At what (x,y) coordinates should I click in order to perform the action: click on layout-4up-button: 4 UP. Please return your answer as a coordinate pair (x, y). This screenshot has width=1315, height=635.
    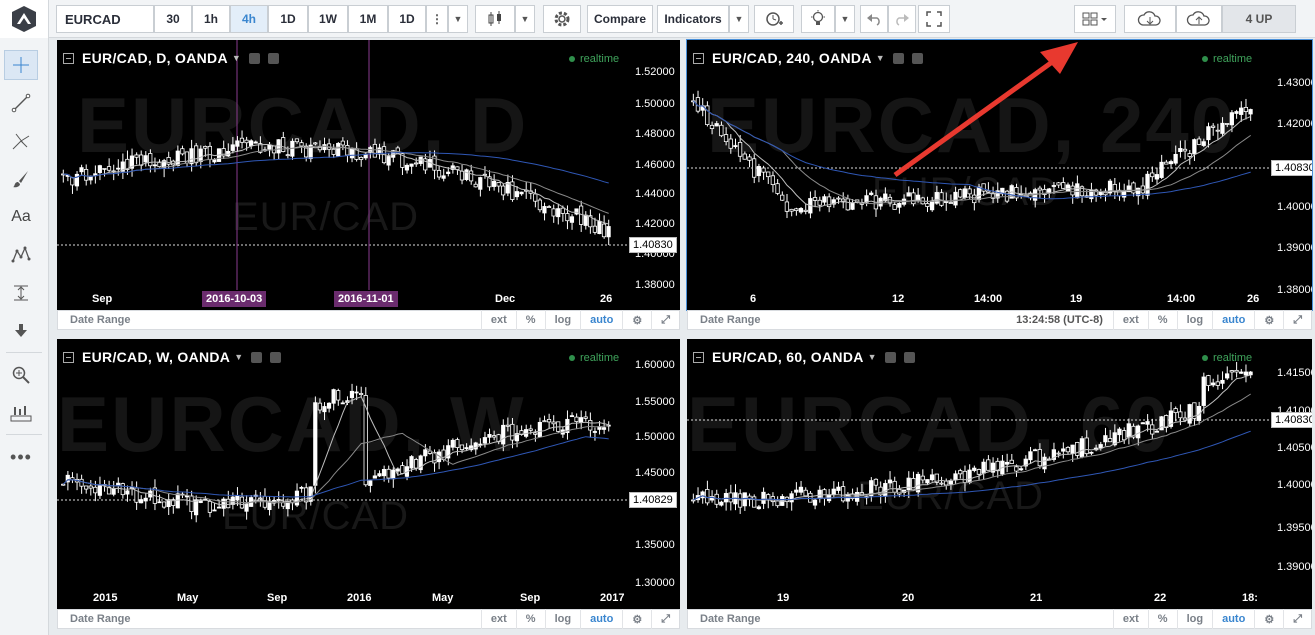
    Looking at the image, I should click on (1259, 19).